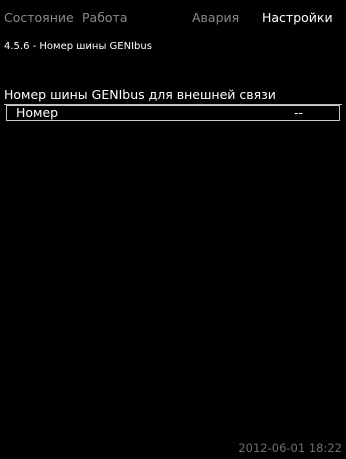 Image resolution: width=346 pixels, height=459 pixels. Describe the element at coordinates (37, 112) in the screenshot. I see `setting-label: Номер` at that location.